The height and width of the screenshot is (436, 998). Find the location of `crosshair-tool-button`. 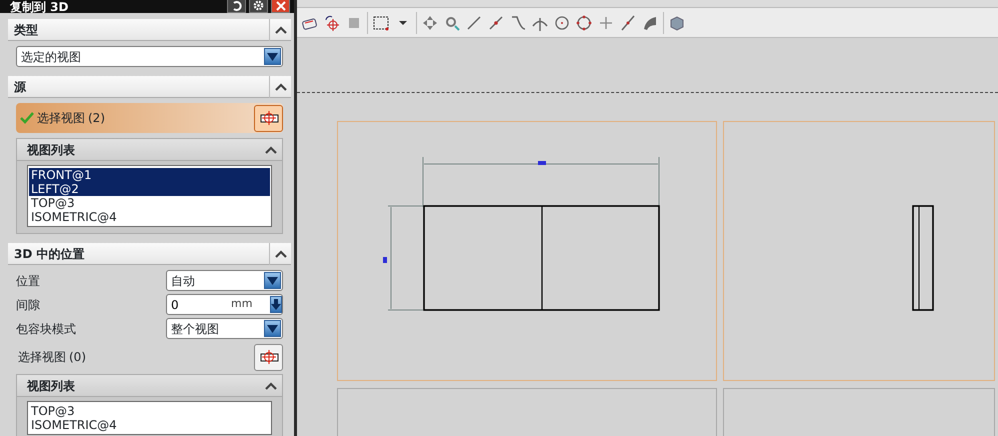

crosshair-tool-button is located at coordinates (332, 23).